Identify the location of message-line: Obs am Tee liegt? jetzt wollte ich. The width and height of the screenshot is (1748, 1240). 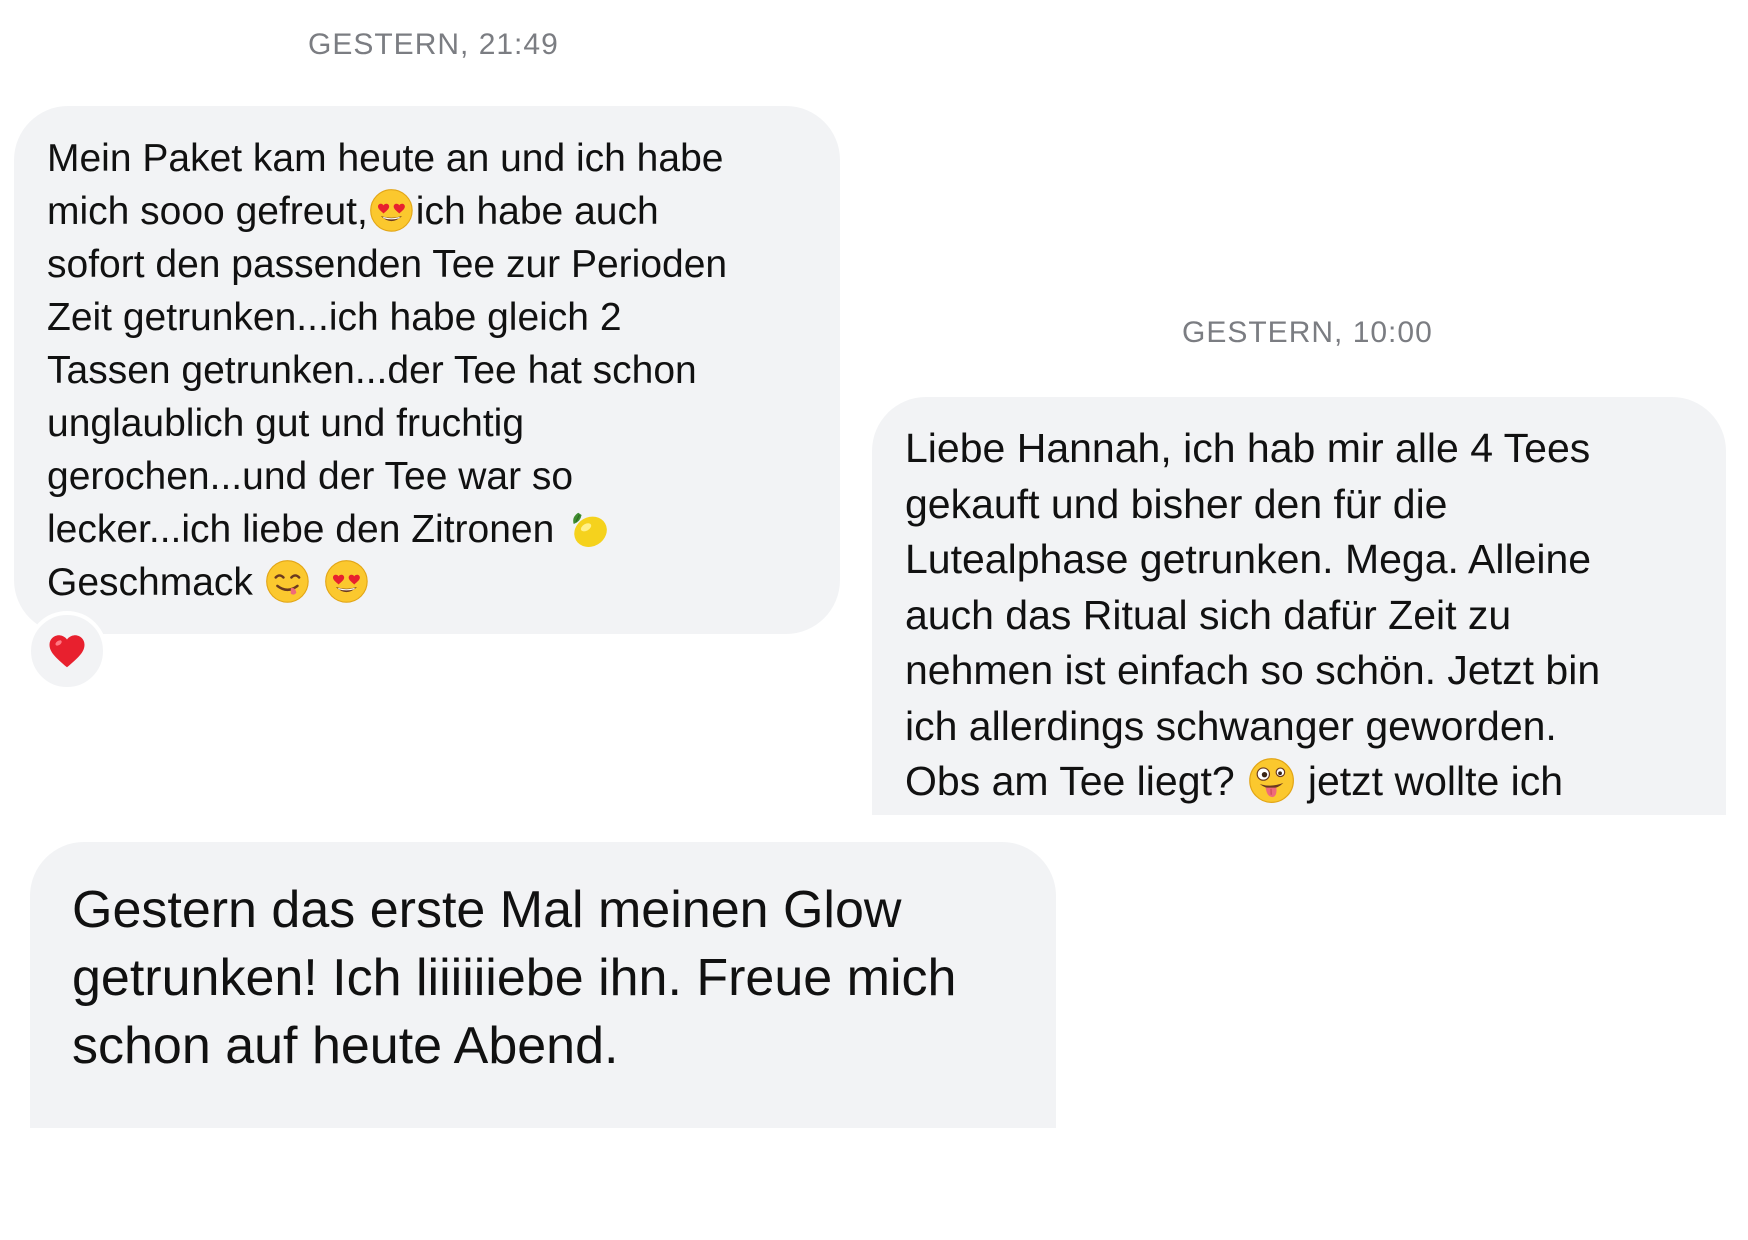
(1234, 780).